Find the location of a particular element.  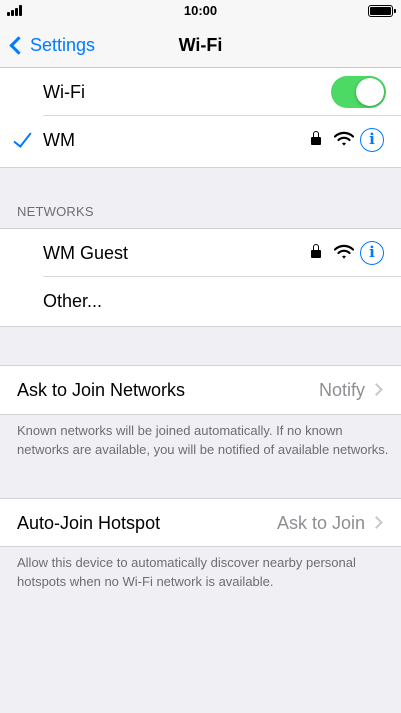

wifi-toggle is located at coordinates (358, 92).